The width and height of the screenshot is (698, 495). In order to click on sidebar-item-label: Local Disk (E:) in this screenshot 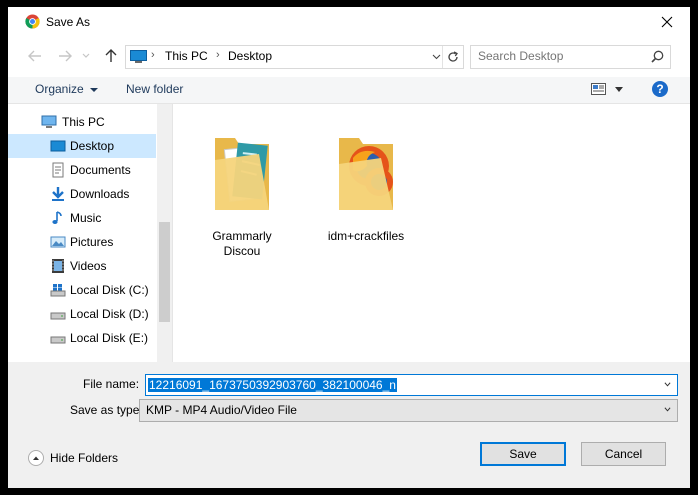, I will do `click(109, 338)`.